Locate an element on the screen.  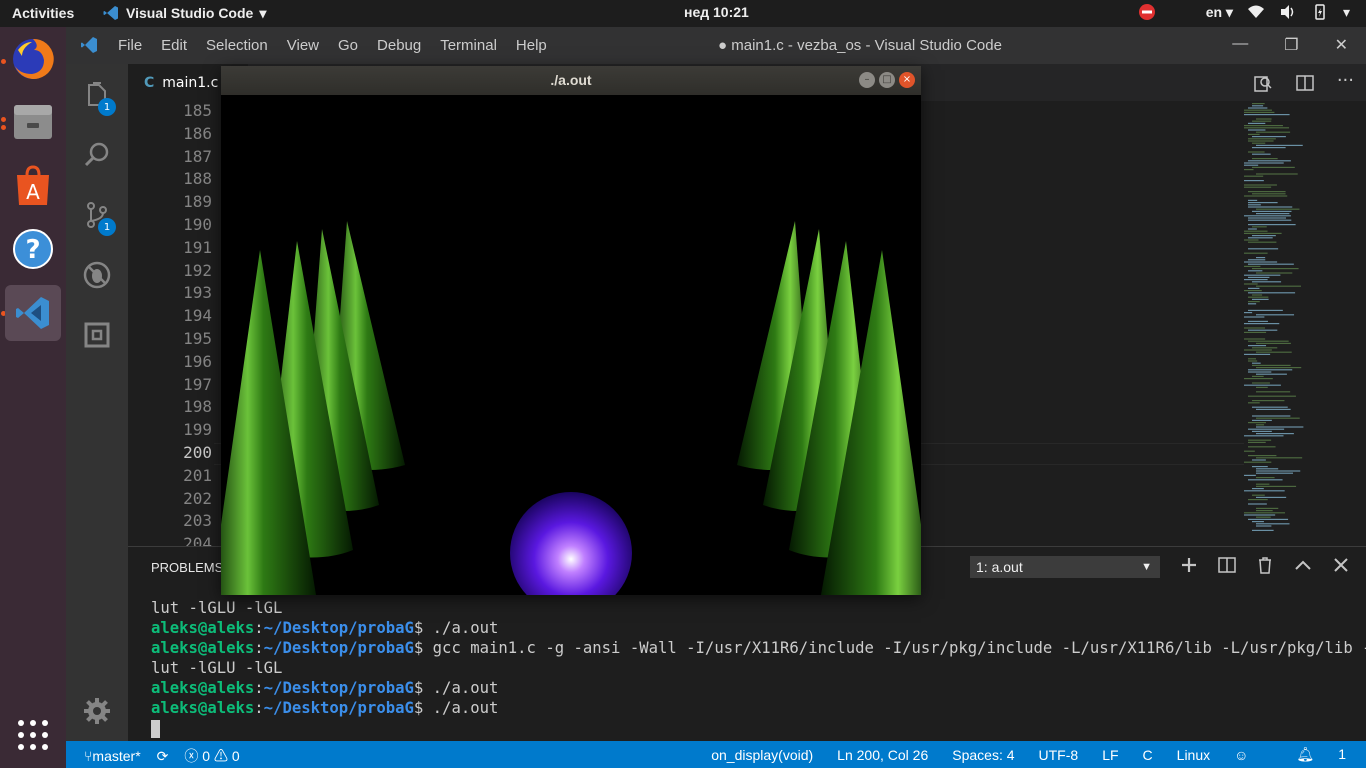
files-icon is located at coordinates (33, 122).